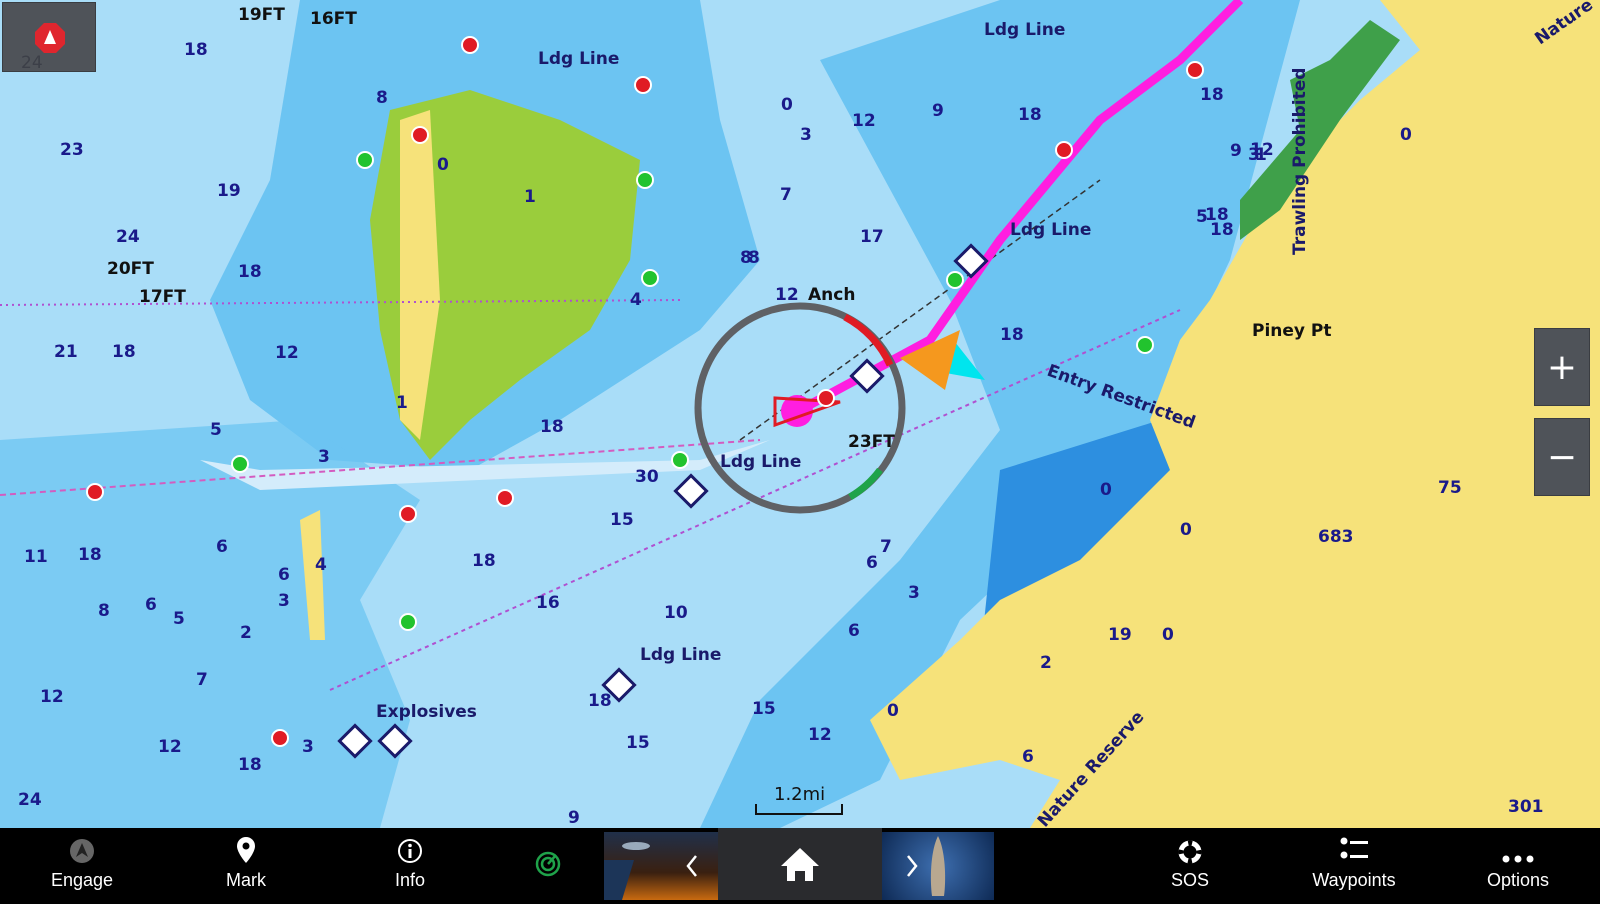 The width and height of the screenshot is (1600, 904). I want to click on depth-sounding: 23, so click(72, 150).